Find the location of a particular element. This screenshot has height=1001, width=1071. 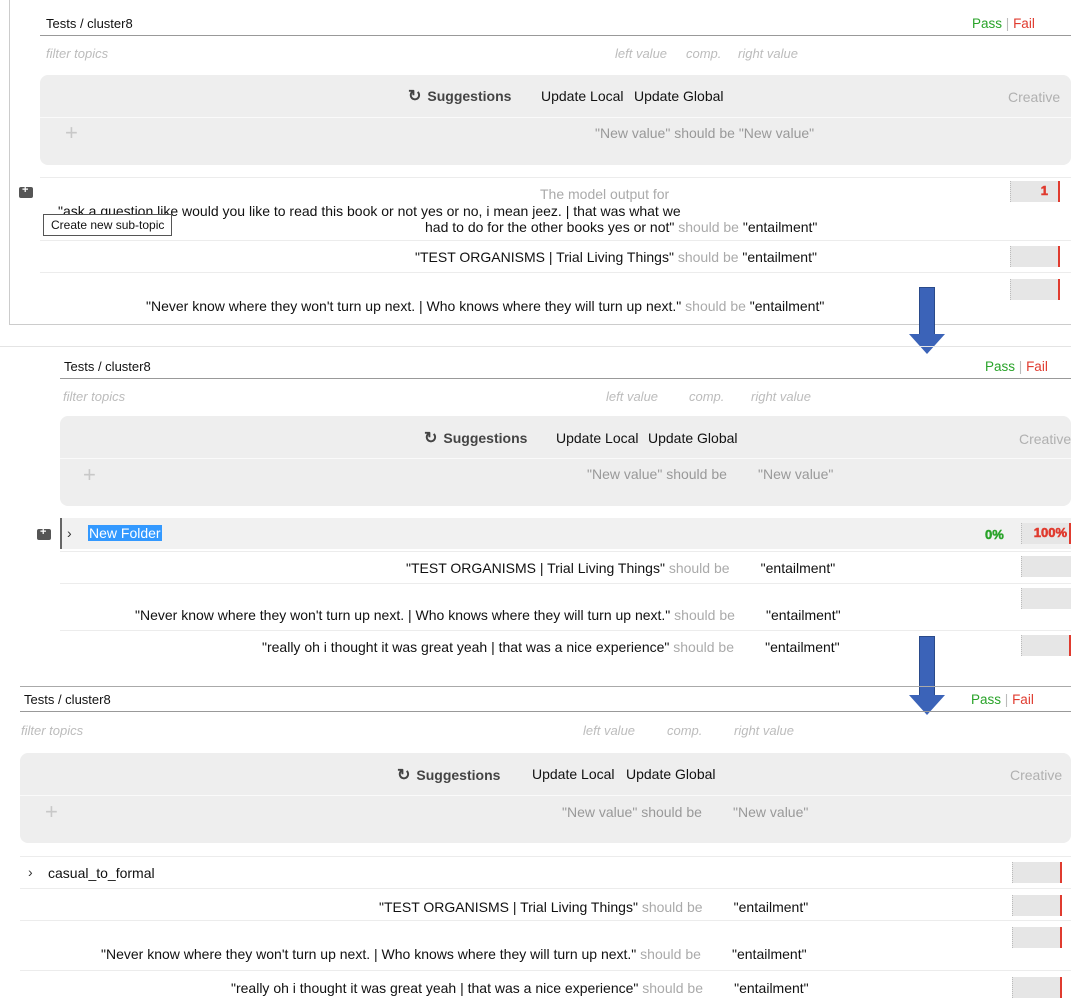

test-score: 1 is located at coordinates (1035, 191).